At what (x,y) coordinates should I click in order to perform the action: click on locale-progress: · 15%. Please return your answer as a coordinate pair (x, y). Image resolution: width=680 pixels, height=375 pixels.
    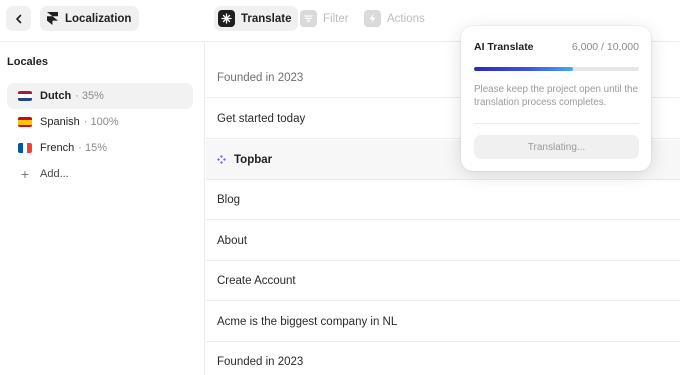
    Looking at the image, I should click on (92, 148).